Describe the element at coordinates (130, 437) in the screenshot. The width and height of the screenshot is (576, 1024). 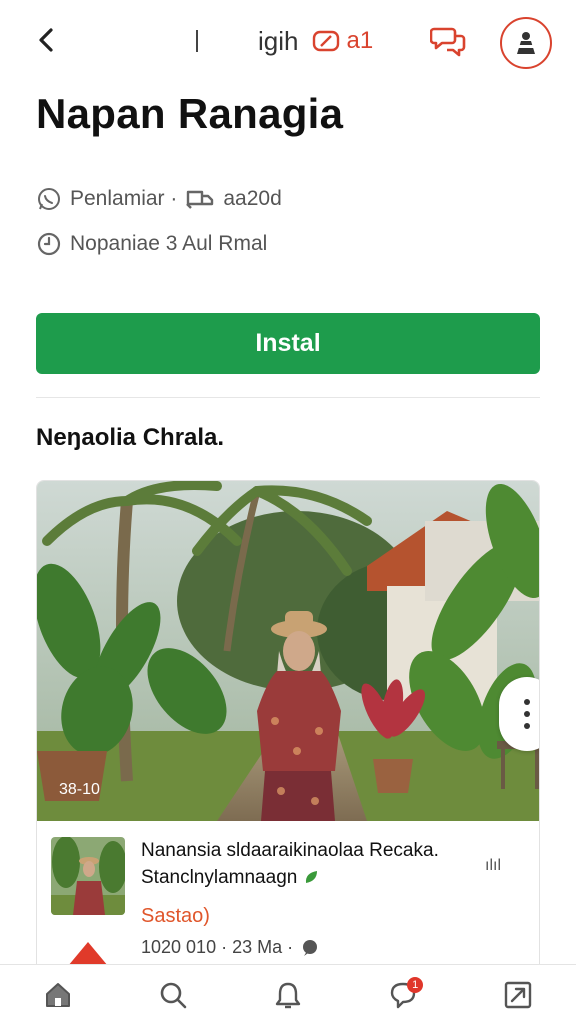
I see `section-title: Neŋaolia Chrala.` at that location.